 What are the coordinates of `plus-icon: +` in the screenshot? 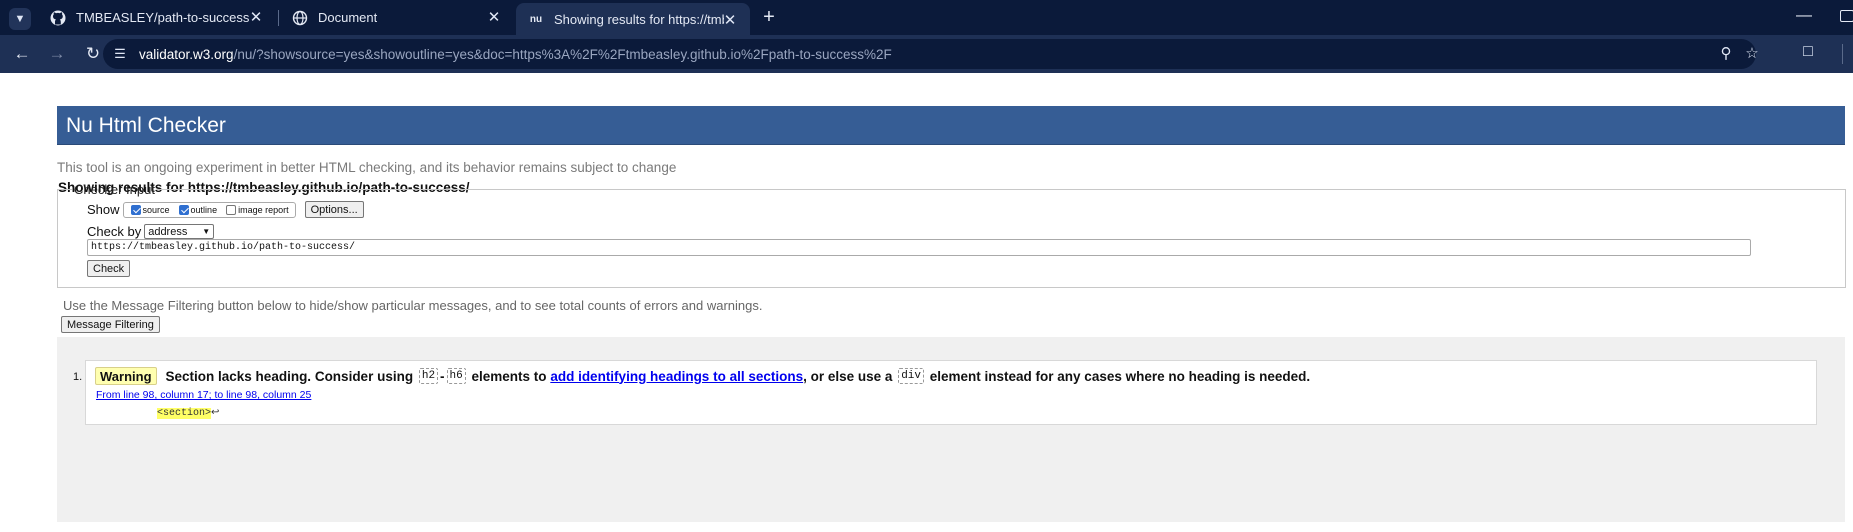 It's located at (769, 17).